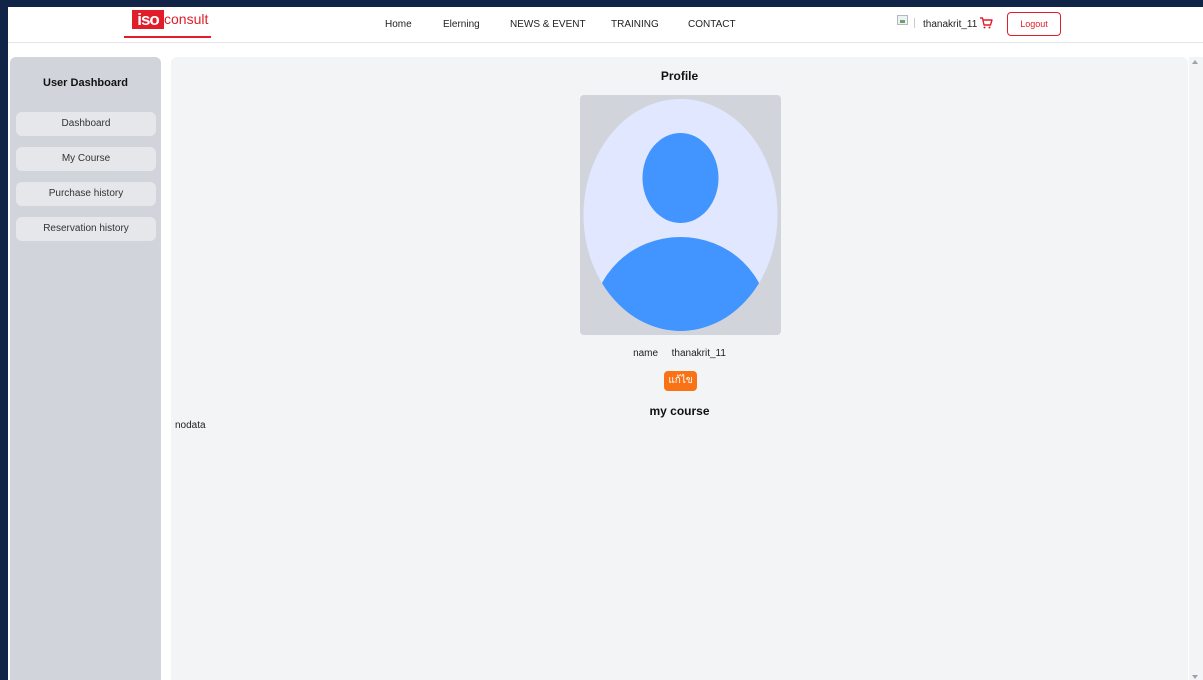  I want to click on profile-name-row: name thanakrit_11, so click(679, 353).